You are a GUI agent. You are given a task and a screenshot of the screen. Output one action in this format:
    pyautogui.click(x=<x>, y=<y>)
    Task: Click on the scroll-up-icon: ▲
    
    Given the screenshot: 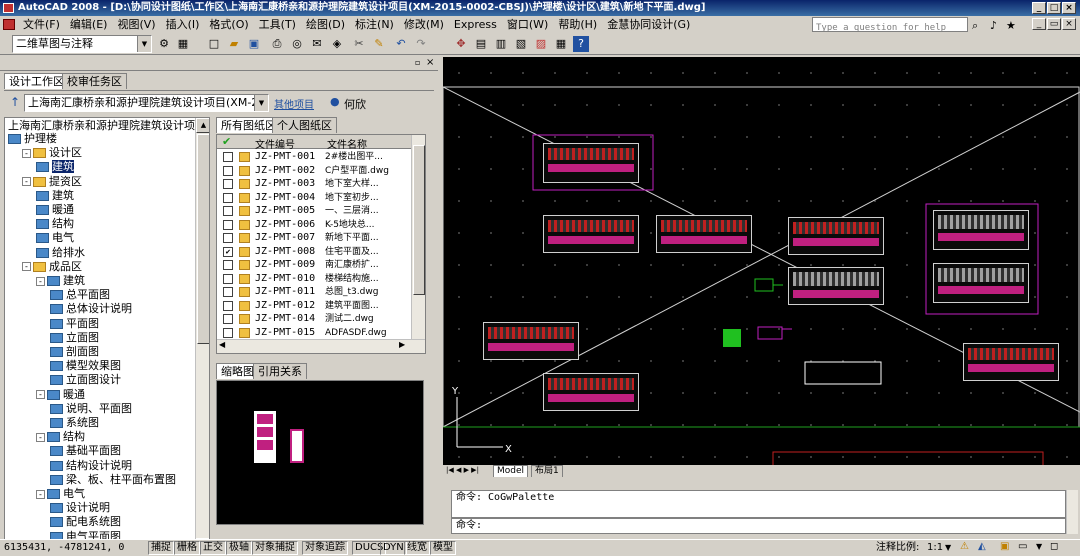 What is the action you would take?
    pyautogui.click(x=202, y=125)
    